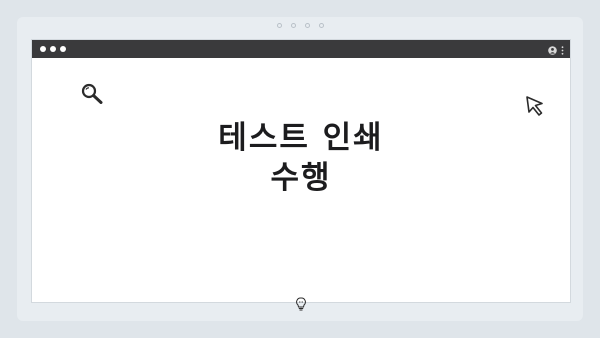 The height and width of the screenshot is (338, 600). I want to click on minimize-dot, so click(53, 49).